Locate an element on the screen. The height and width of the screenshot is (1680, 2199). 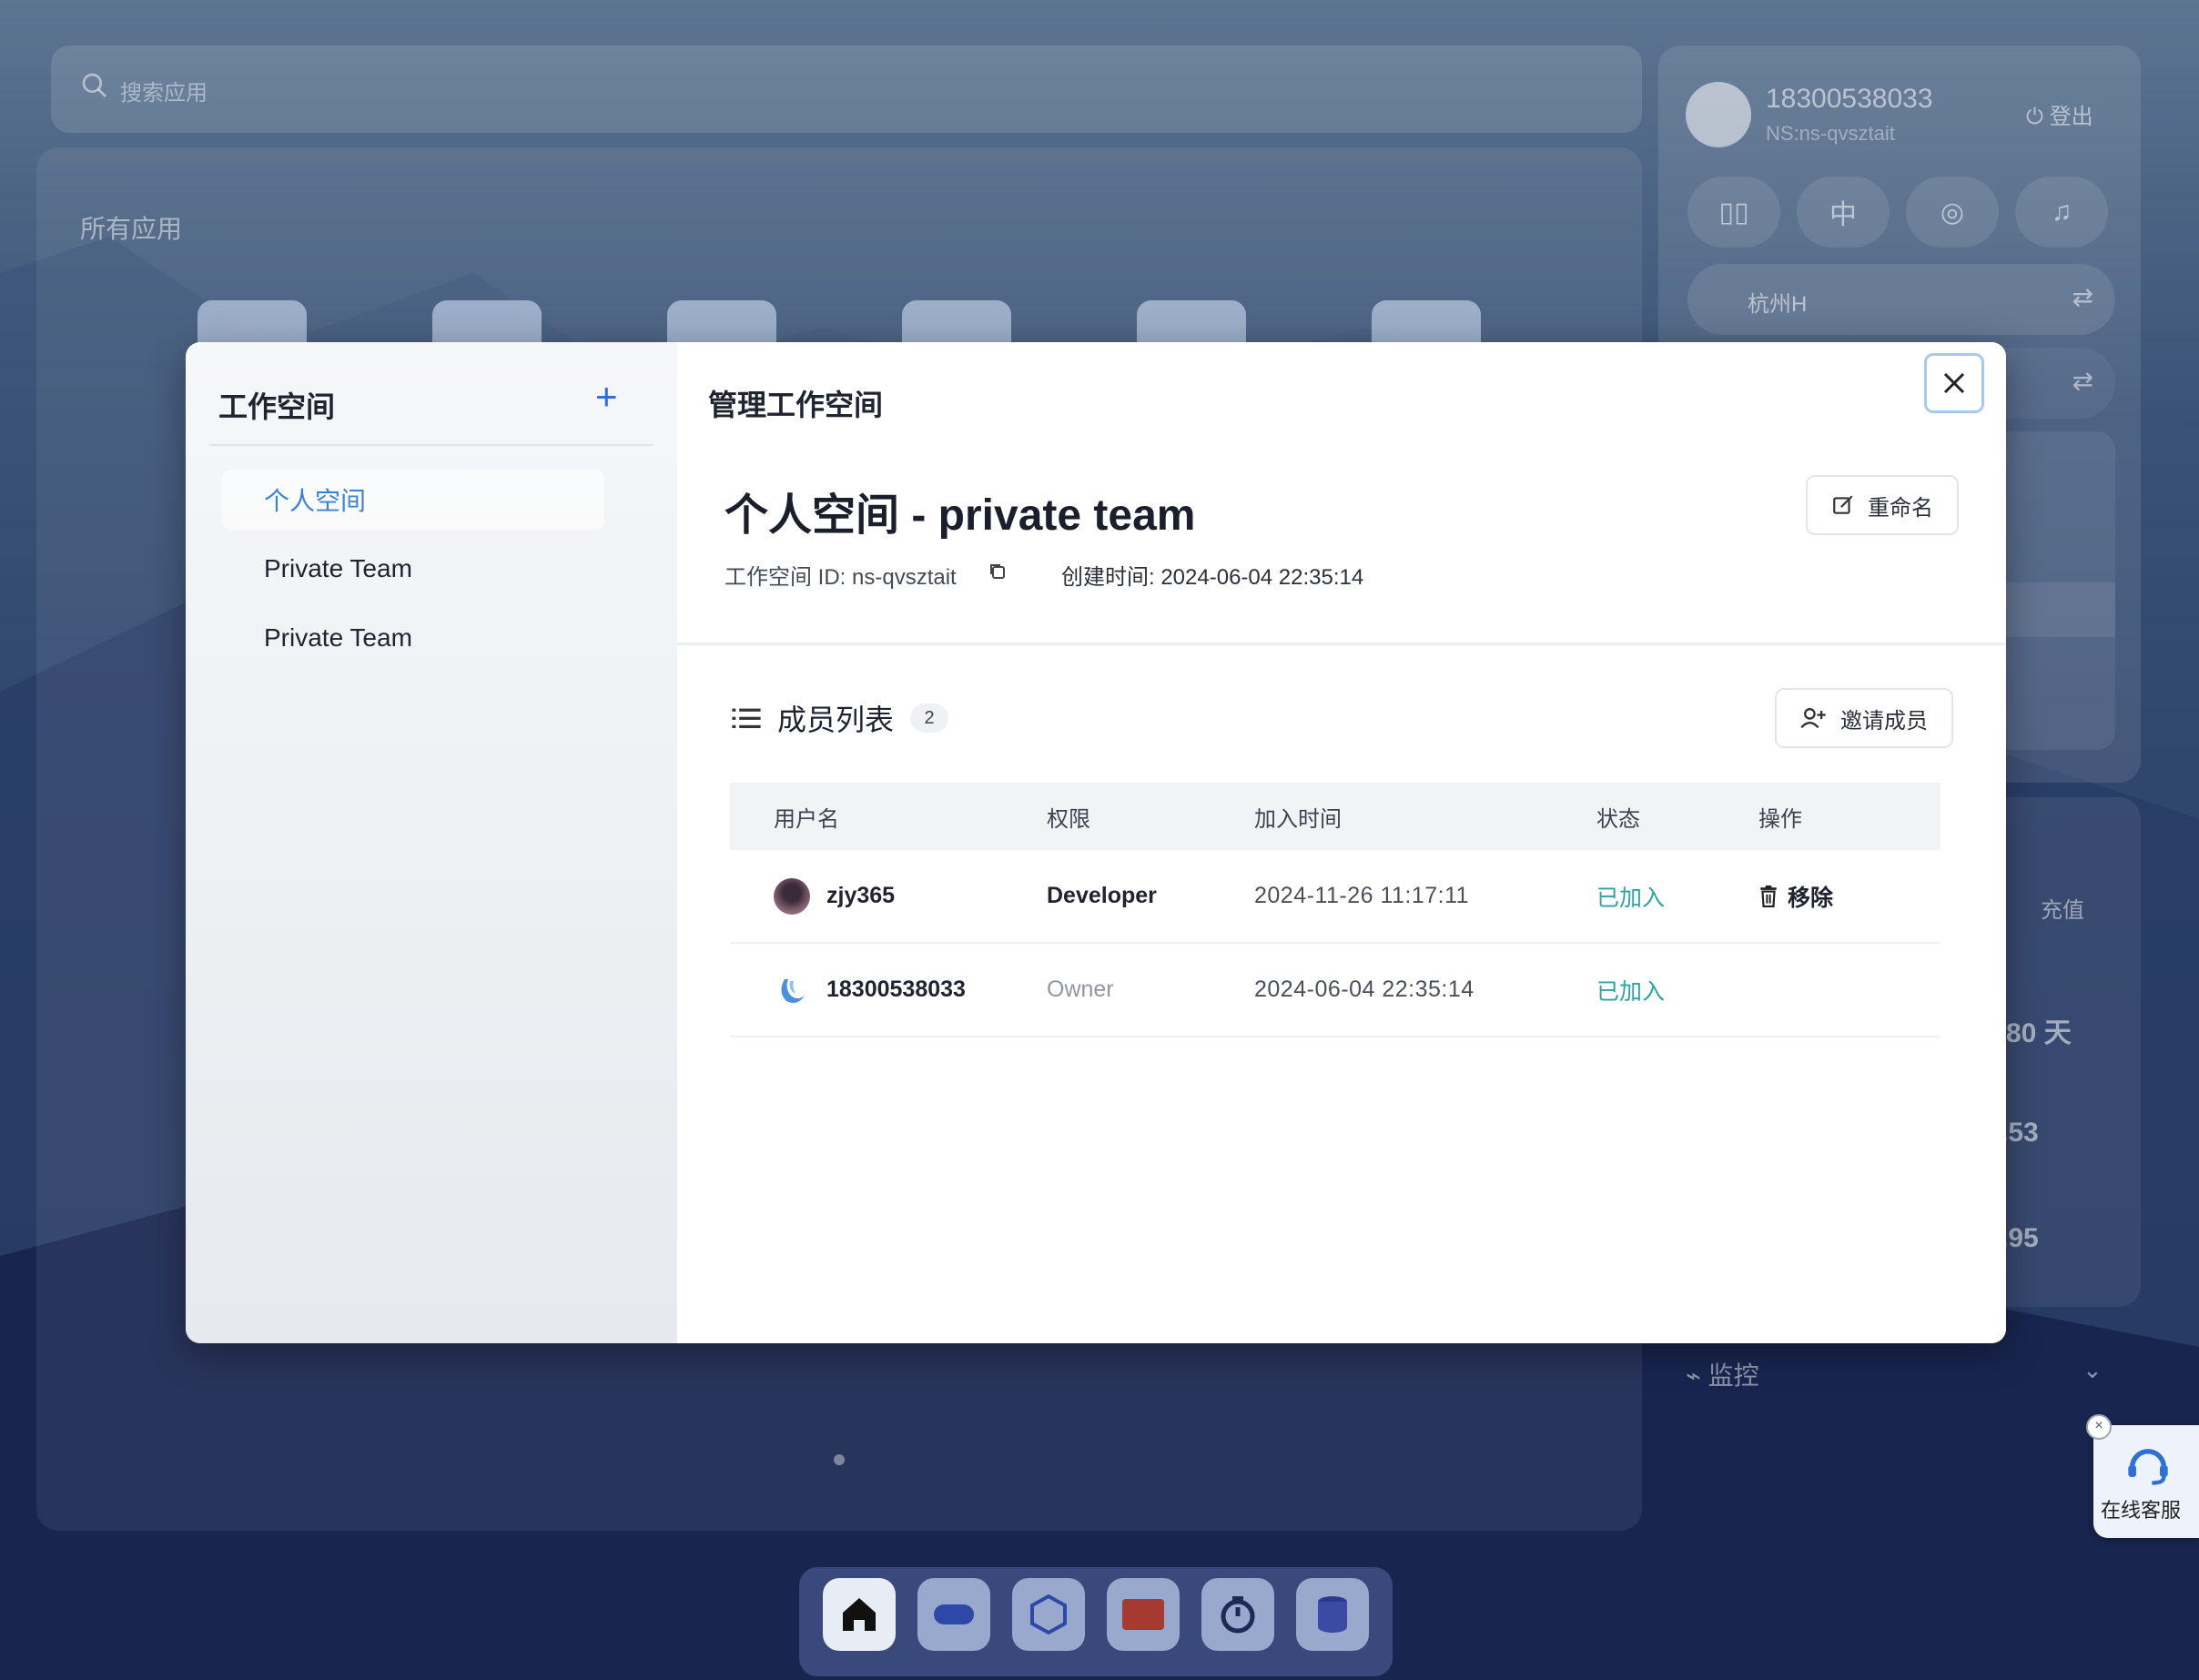
close-icon is located at coordinates (1954, 383).